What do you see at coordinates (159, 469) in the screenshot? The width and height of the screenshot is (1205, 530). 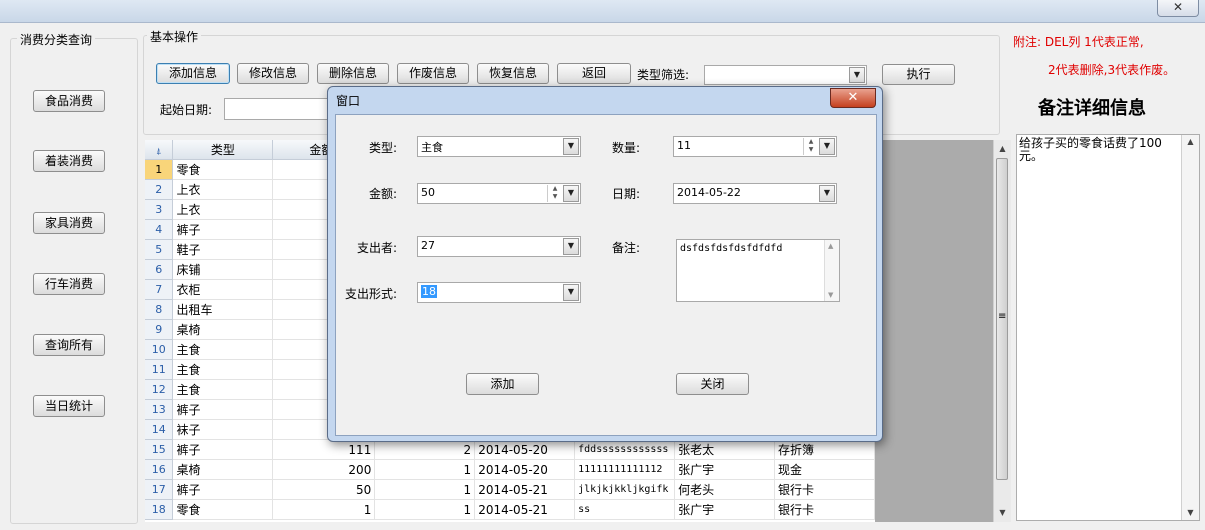 I see `row-number: 16` at bounding box center [159, 469].